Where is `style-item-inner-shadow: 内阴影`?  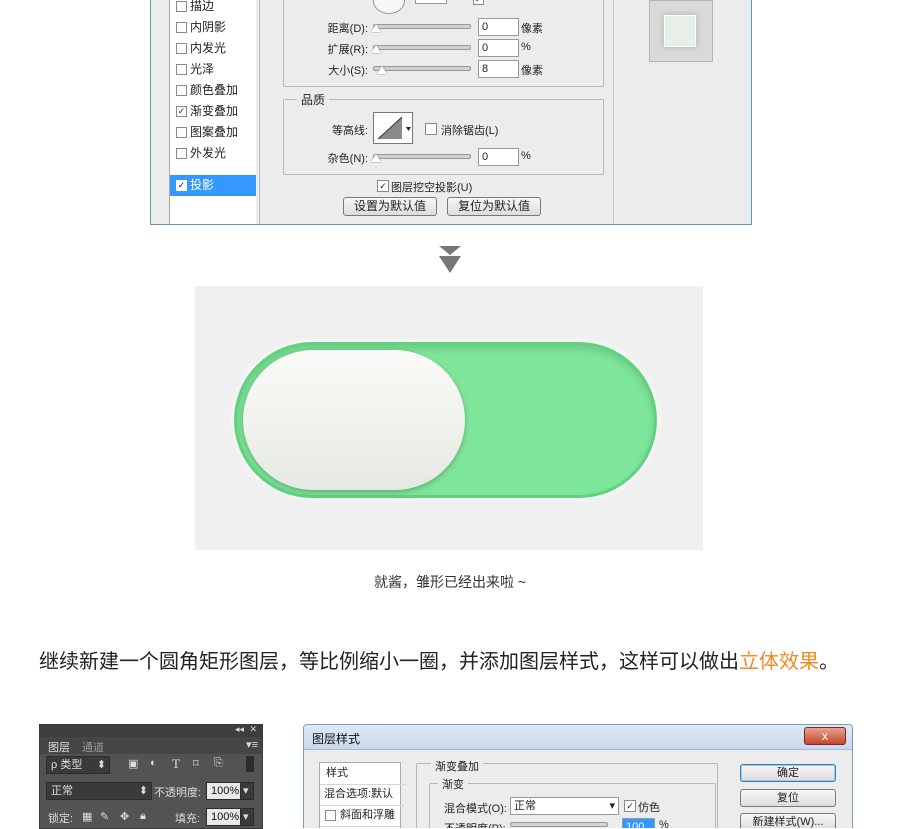
style-item-inner-shadow: 内阴影 is located at coordinates (213, 27).